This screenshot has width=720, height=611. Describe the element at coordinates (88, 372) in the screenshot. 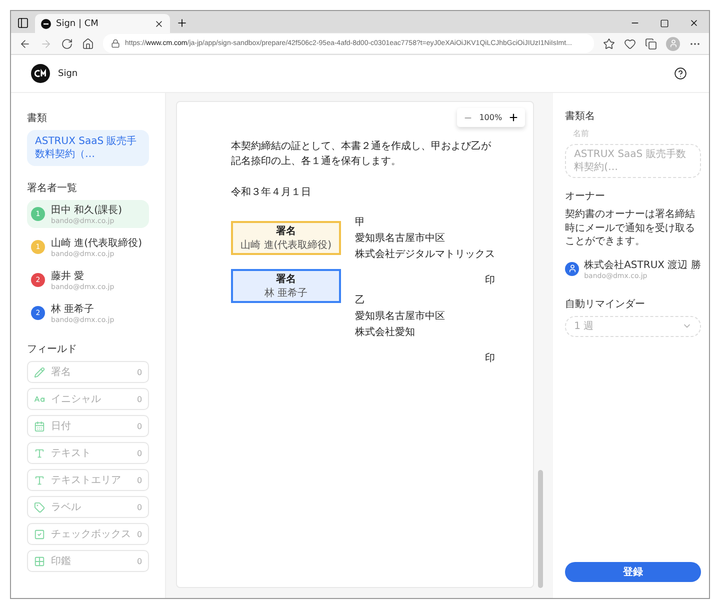

I see `field-item: 署名 0` at that location.